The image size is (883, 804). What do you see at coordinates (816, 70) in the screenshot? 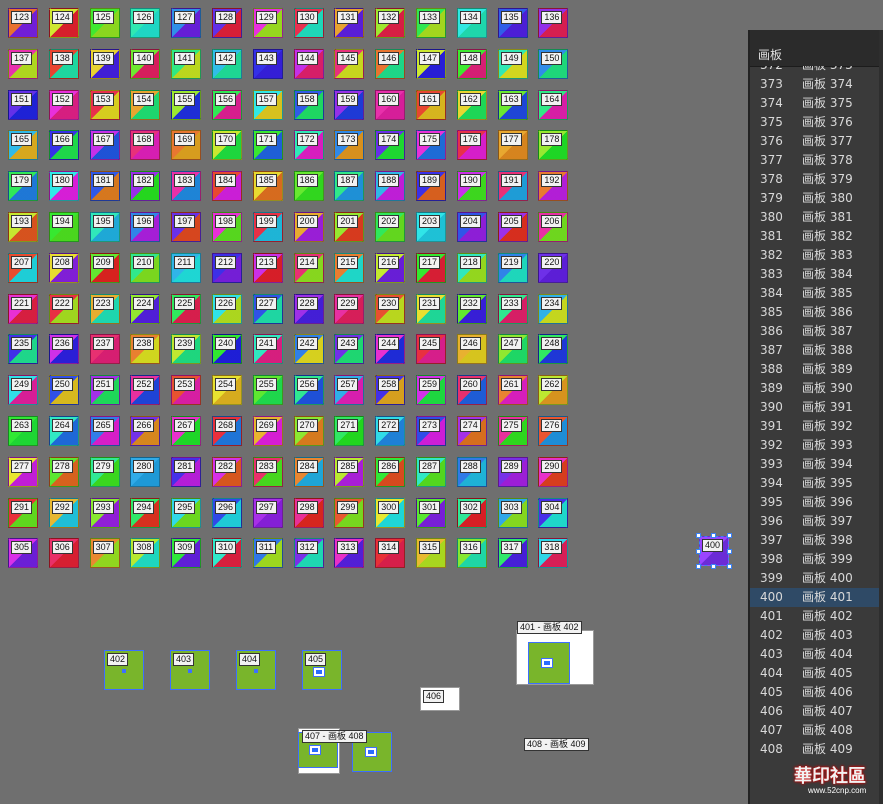
I see `artboard-list-item: 372 画板 373` at bounding box center [816, 70].